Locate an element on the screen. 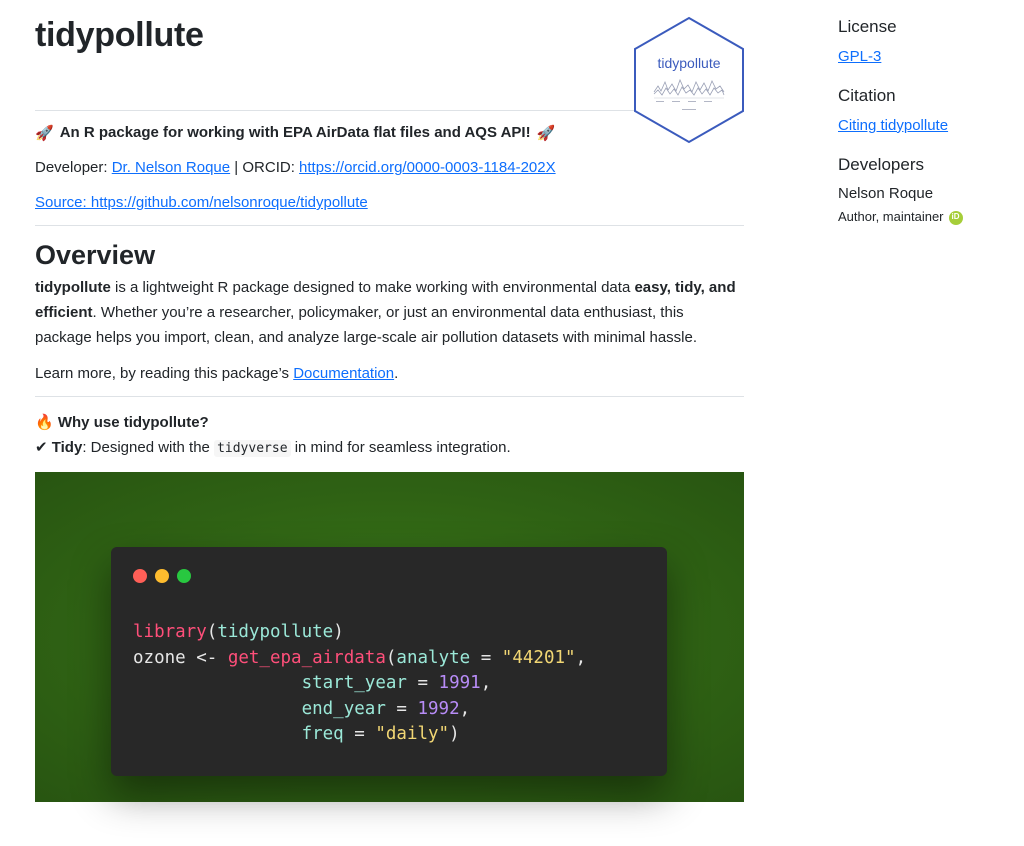 The width and height of the screenshot is (1024, 846). documentation-link: Documentation is located at coordinates (343, 373).